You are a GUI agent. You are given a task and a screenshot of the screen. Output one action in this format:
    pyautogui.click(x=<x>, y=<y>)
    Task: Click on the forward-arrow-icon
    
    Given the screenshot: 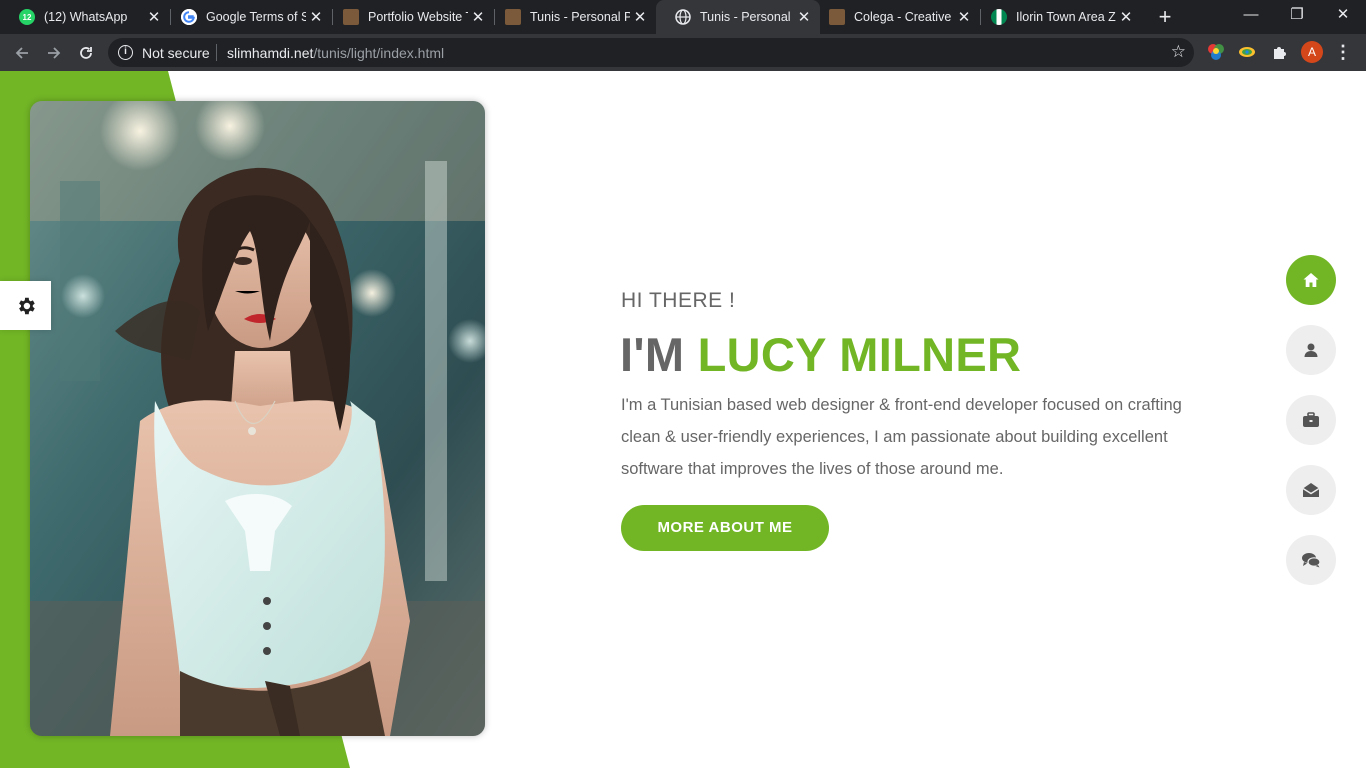 What is the action you would take?
    pyautogui.click(x=54, y=53)
    